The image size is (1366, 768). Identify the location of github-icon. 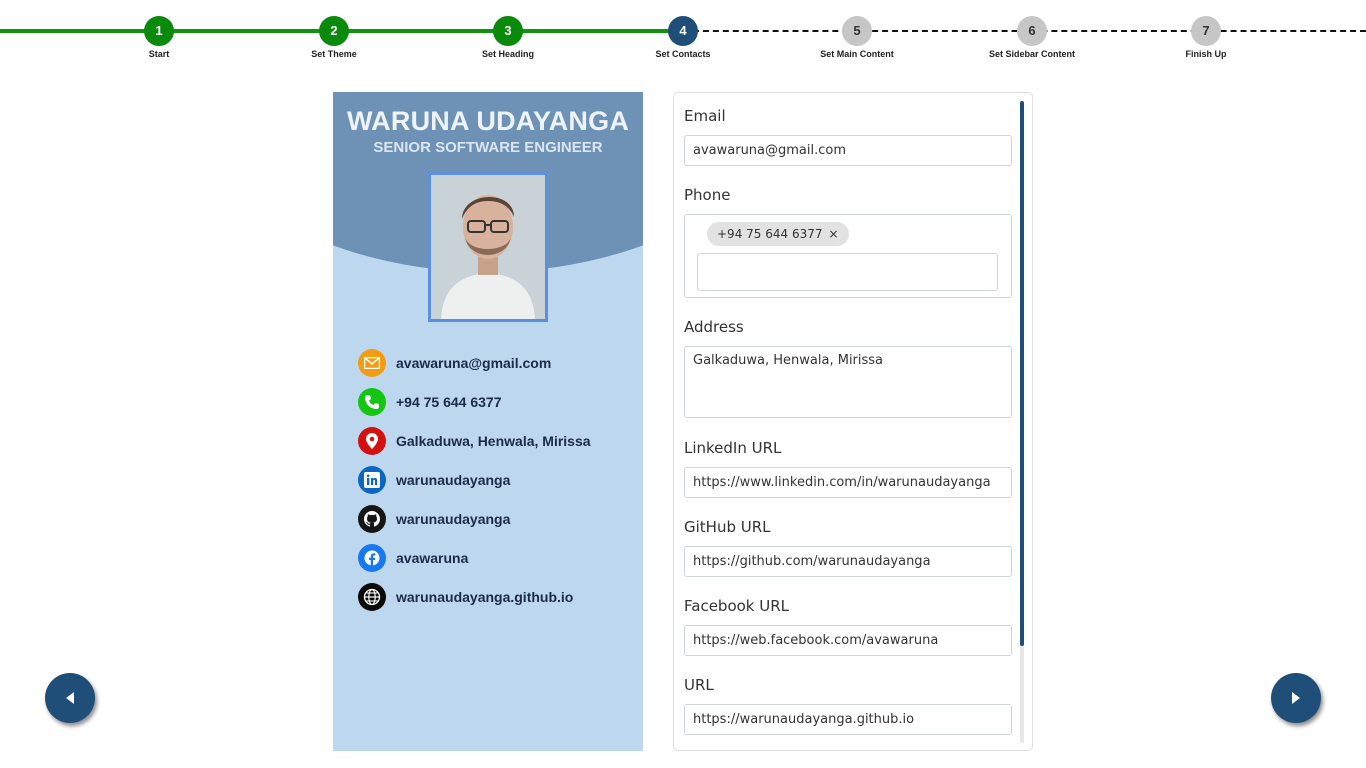
(372, 518).